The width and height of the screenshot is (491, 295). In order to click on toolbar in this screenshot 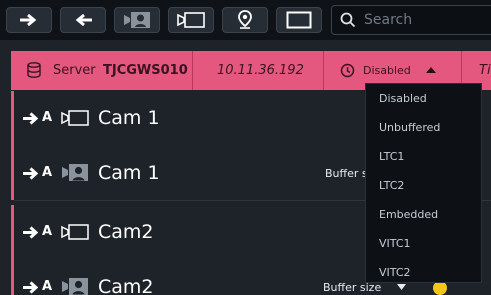, I will do `click(245, 20)`.